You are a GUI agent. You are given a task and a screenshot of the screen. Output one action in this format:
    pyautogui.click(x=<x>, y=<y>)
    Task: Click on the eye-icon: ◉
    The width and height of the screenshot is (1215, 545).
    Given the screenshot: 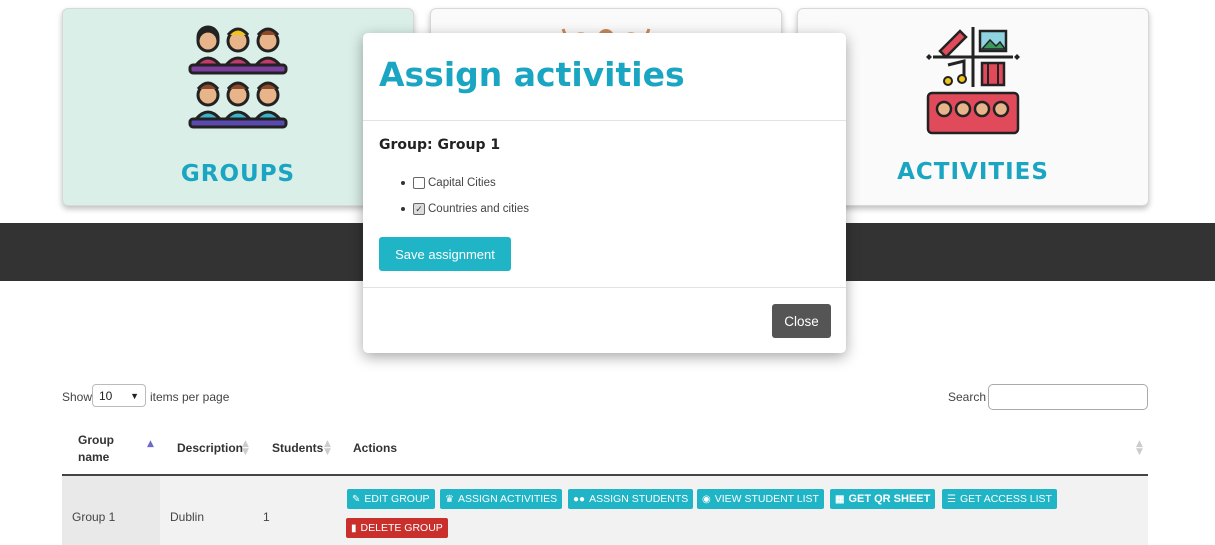 What is the action you would take?
    pyautogui.click(x=706, y=499)
    